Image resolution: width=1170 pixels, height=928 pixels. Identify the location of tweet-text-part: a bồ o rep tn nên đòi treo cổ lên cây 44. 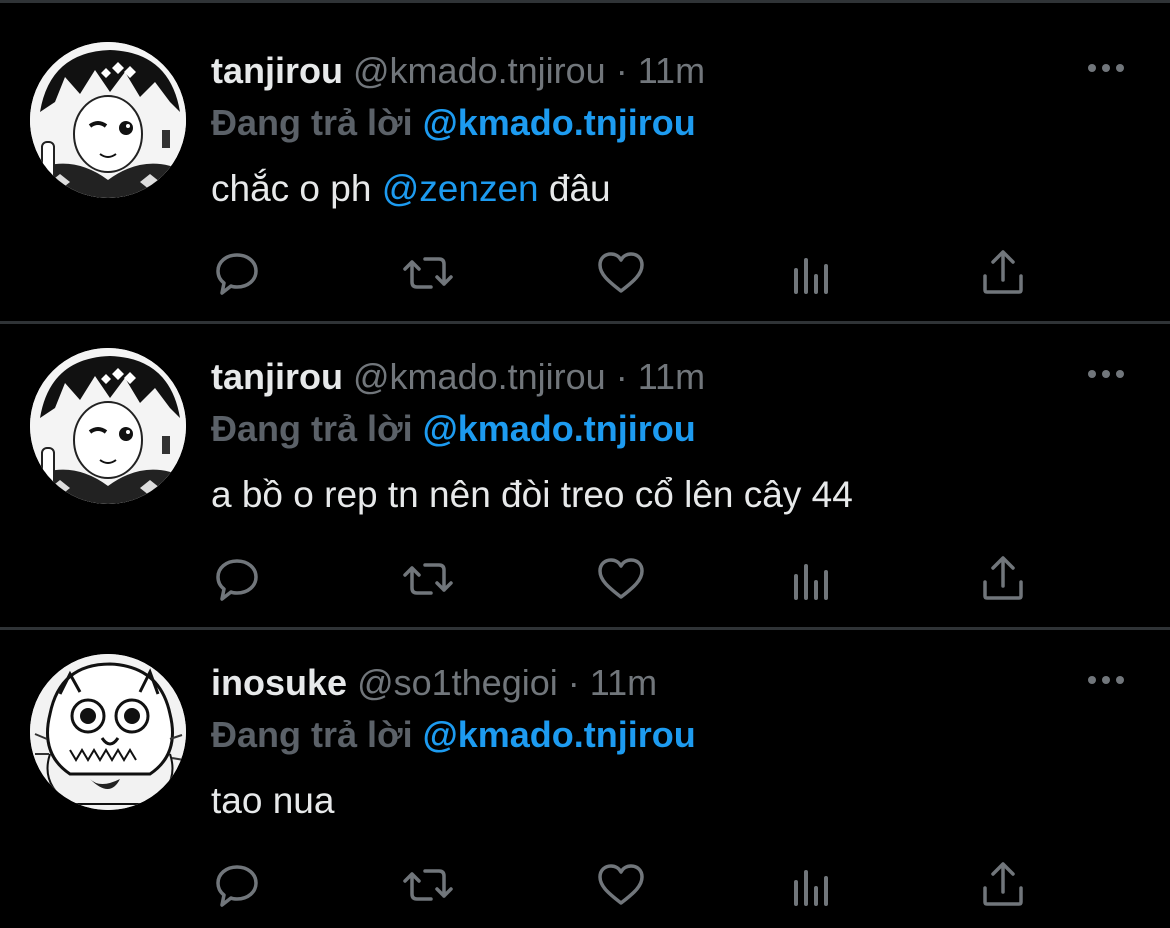
(532, 494).